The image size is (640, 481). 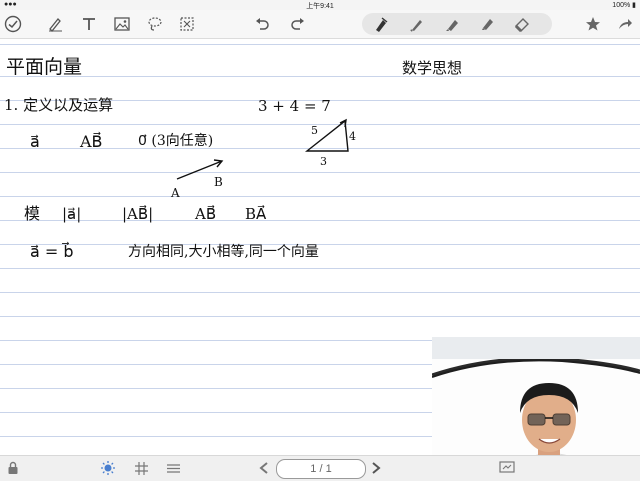 I want to click on highlighter-icon, so click(x=452, y=24).